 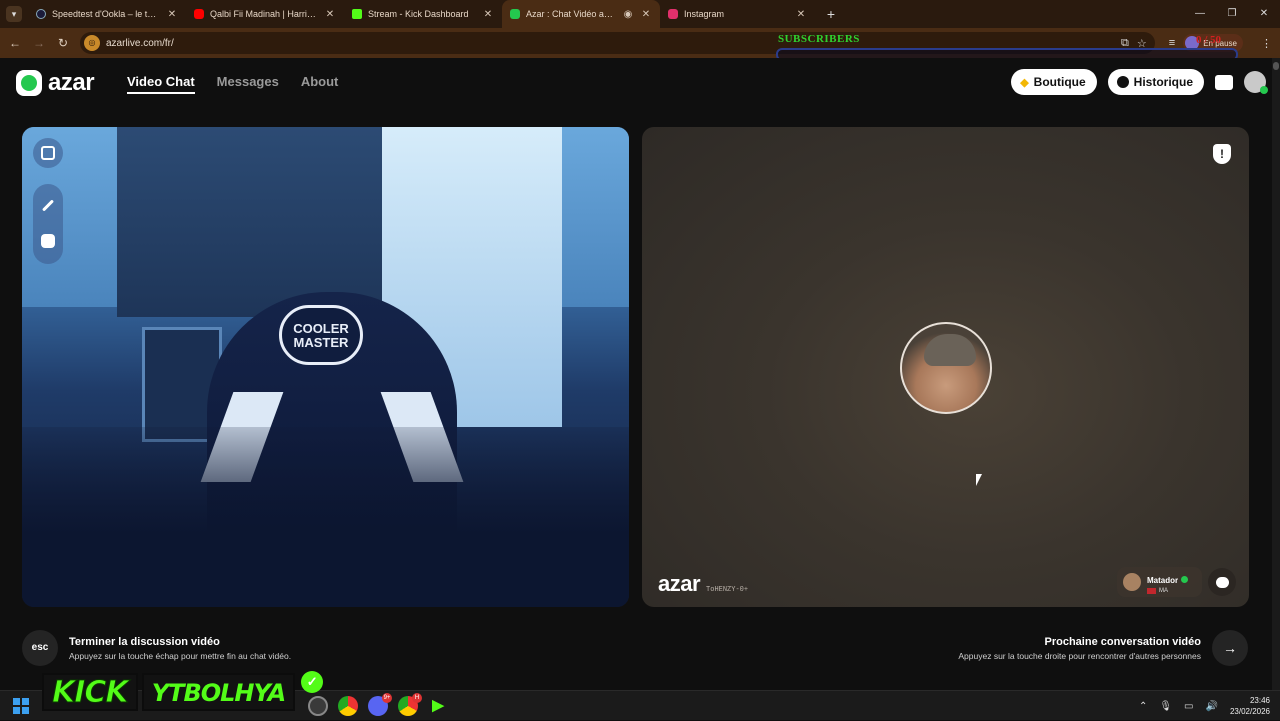 I want to click on boutique-label: Boutique, so click(x=1059, y=82).